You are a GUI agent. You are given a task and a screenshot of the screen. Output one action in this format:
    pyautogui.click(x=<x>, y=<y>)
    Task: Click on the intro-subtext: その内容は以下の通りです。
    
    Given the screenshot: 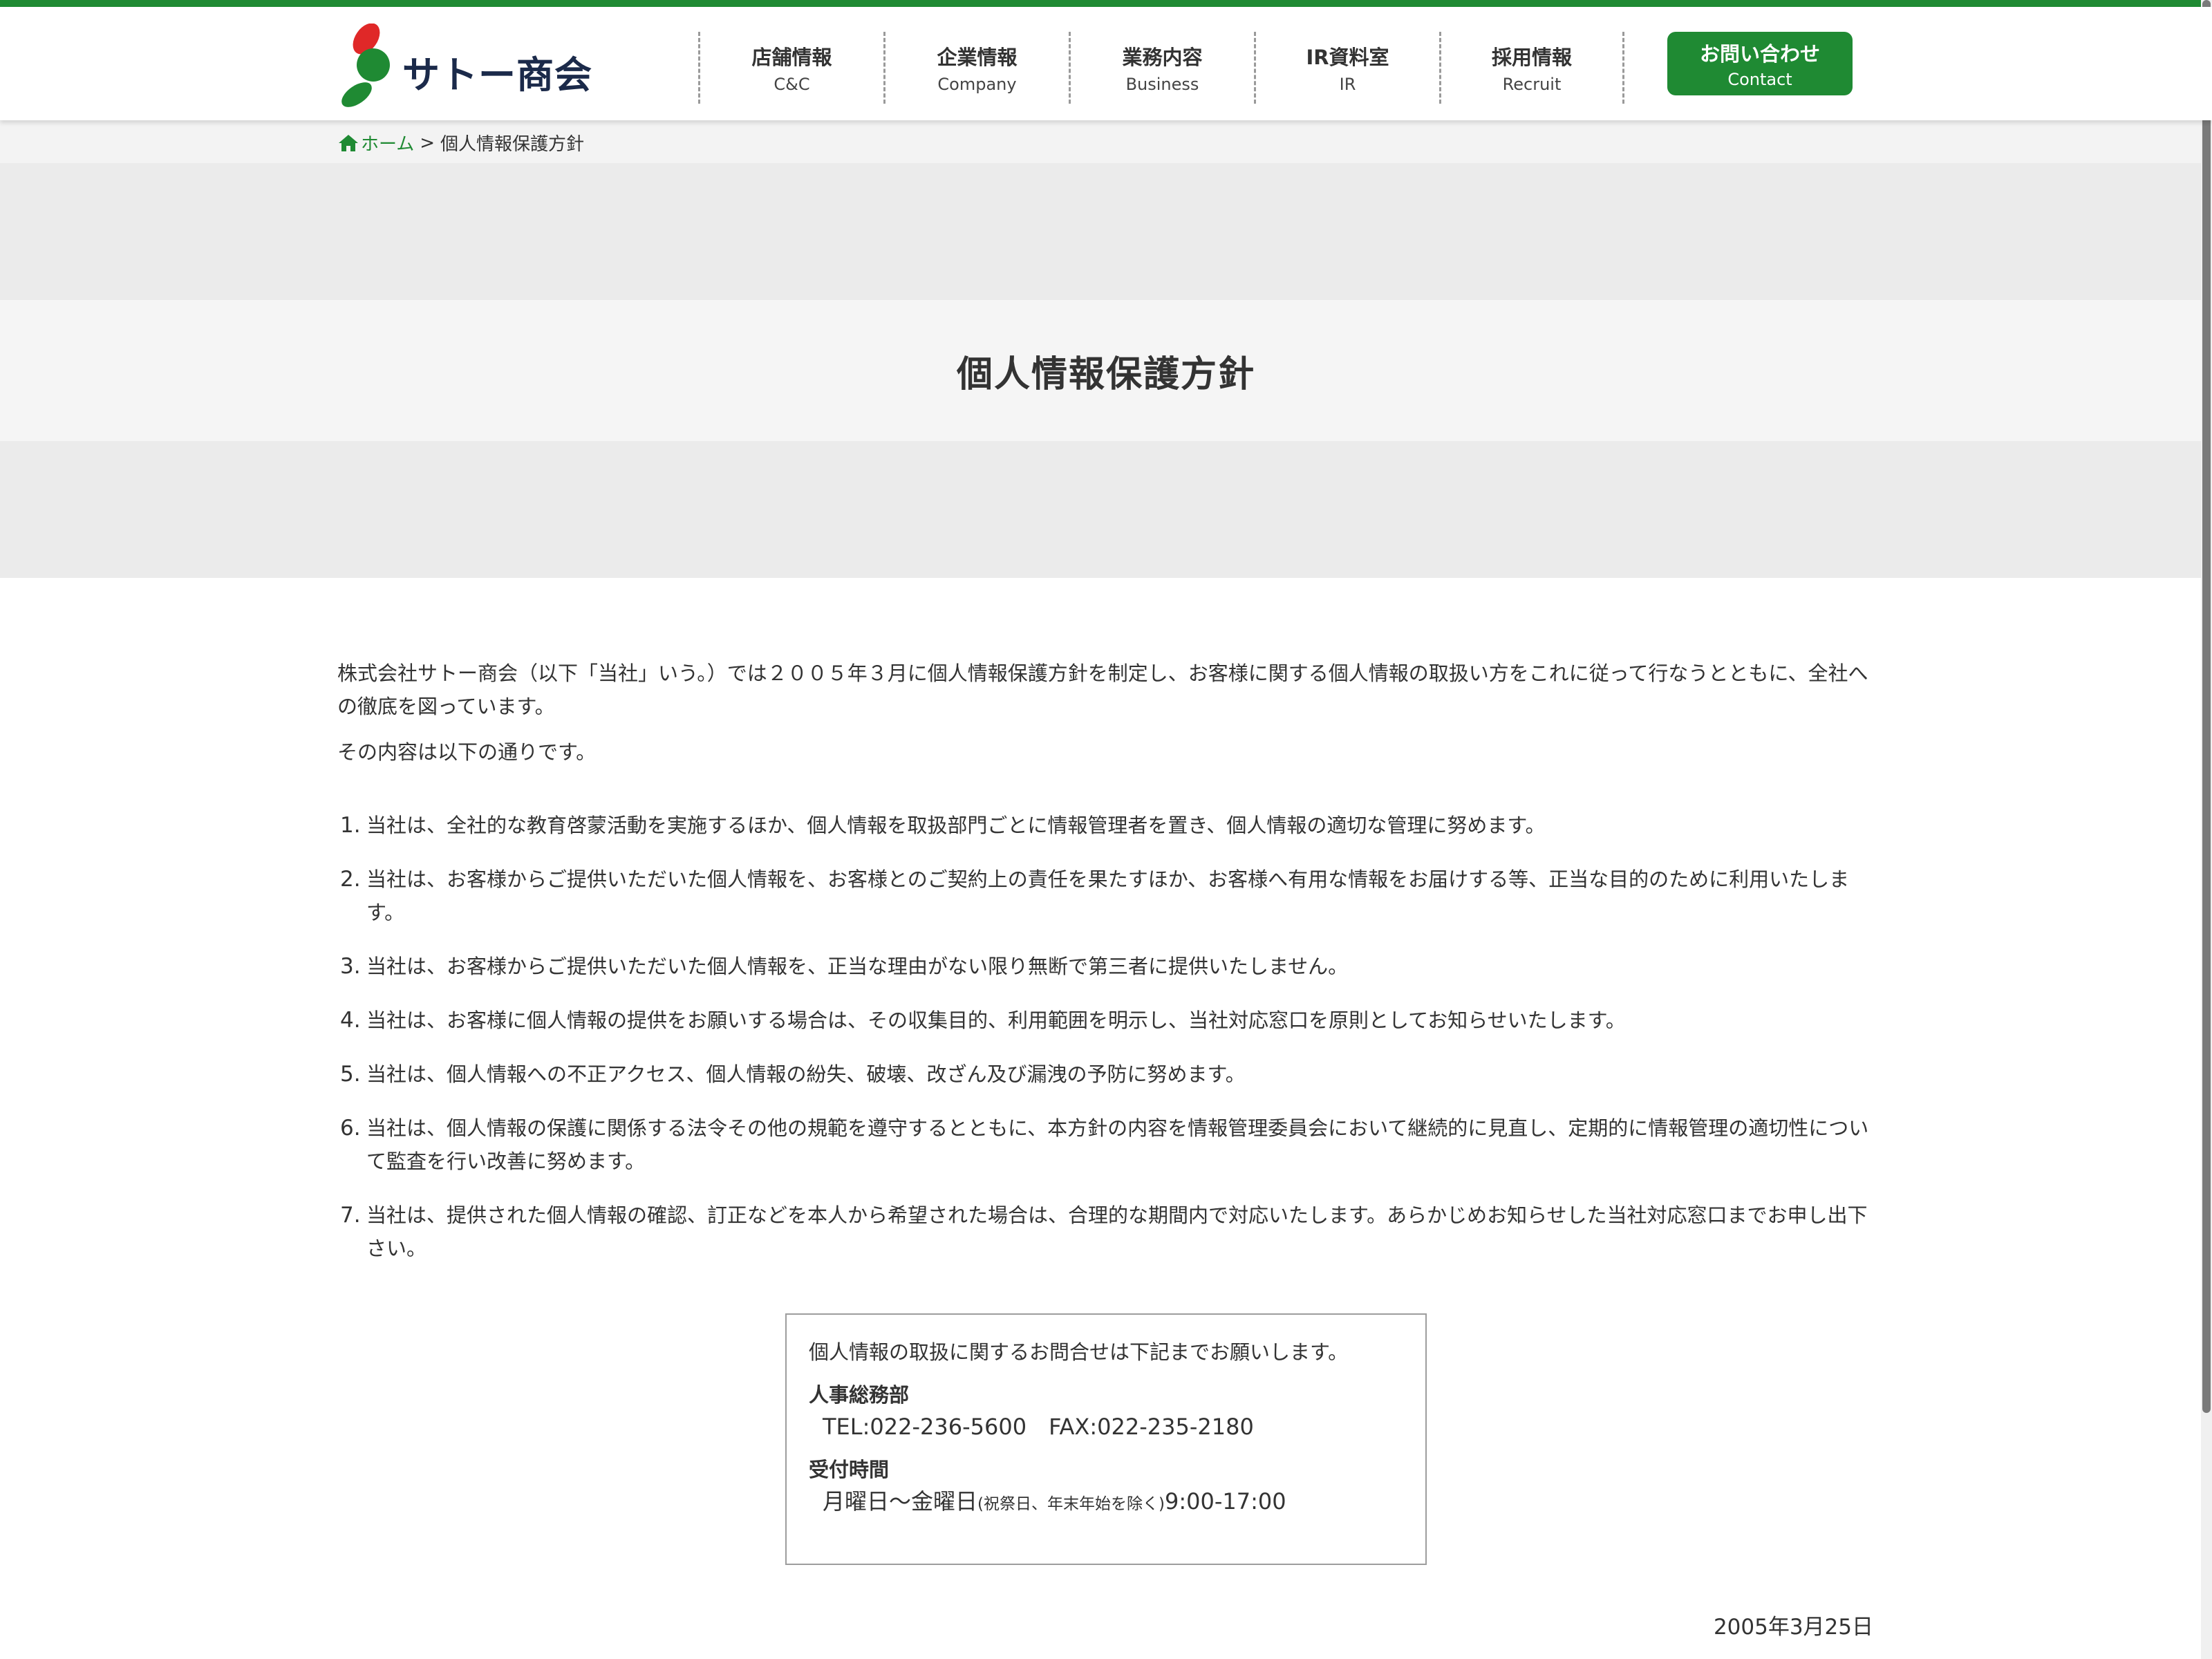 What is the action you would take?
    pyautogui.click(x=467, y=752)
    